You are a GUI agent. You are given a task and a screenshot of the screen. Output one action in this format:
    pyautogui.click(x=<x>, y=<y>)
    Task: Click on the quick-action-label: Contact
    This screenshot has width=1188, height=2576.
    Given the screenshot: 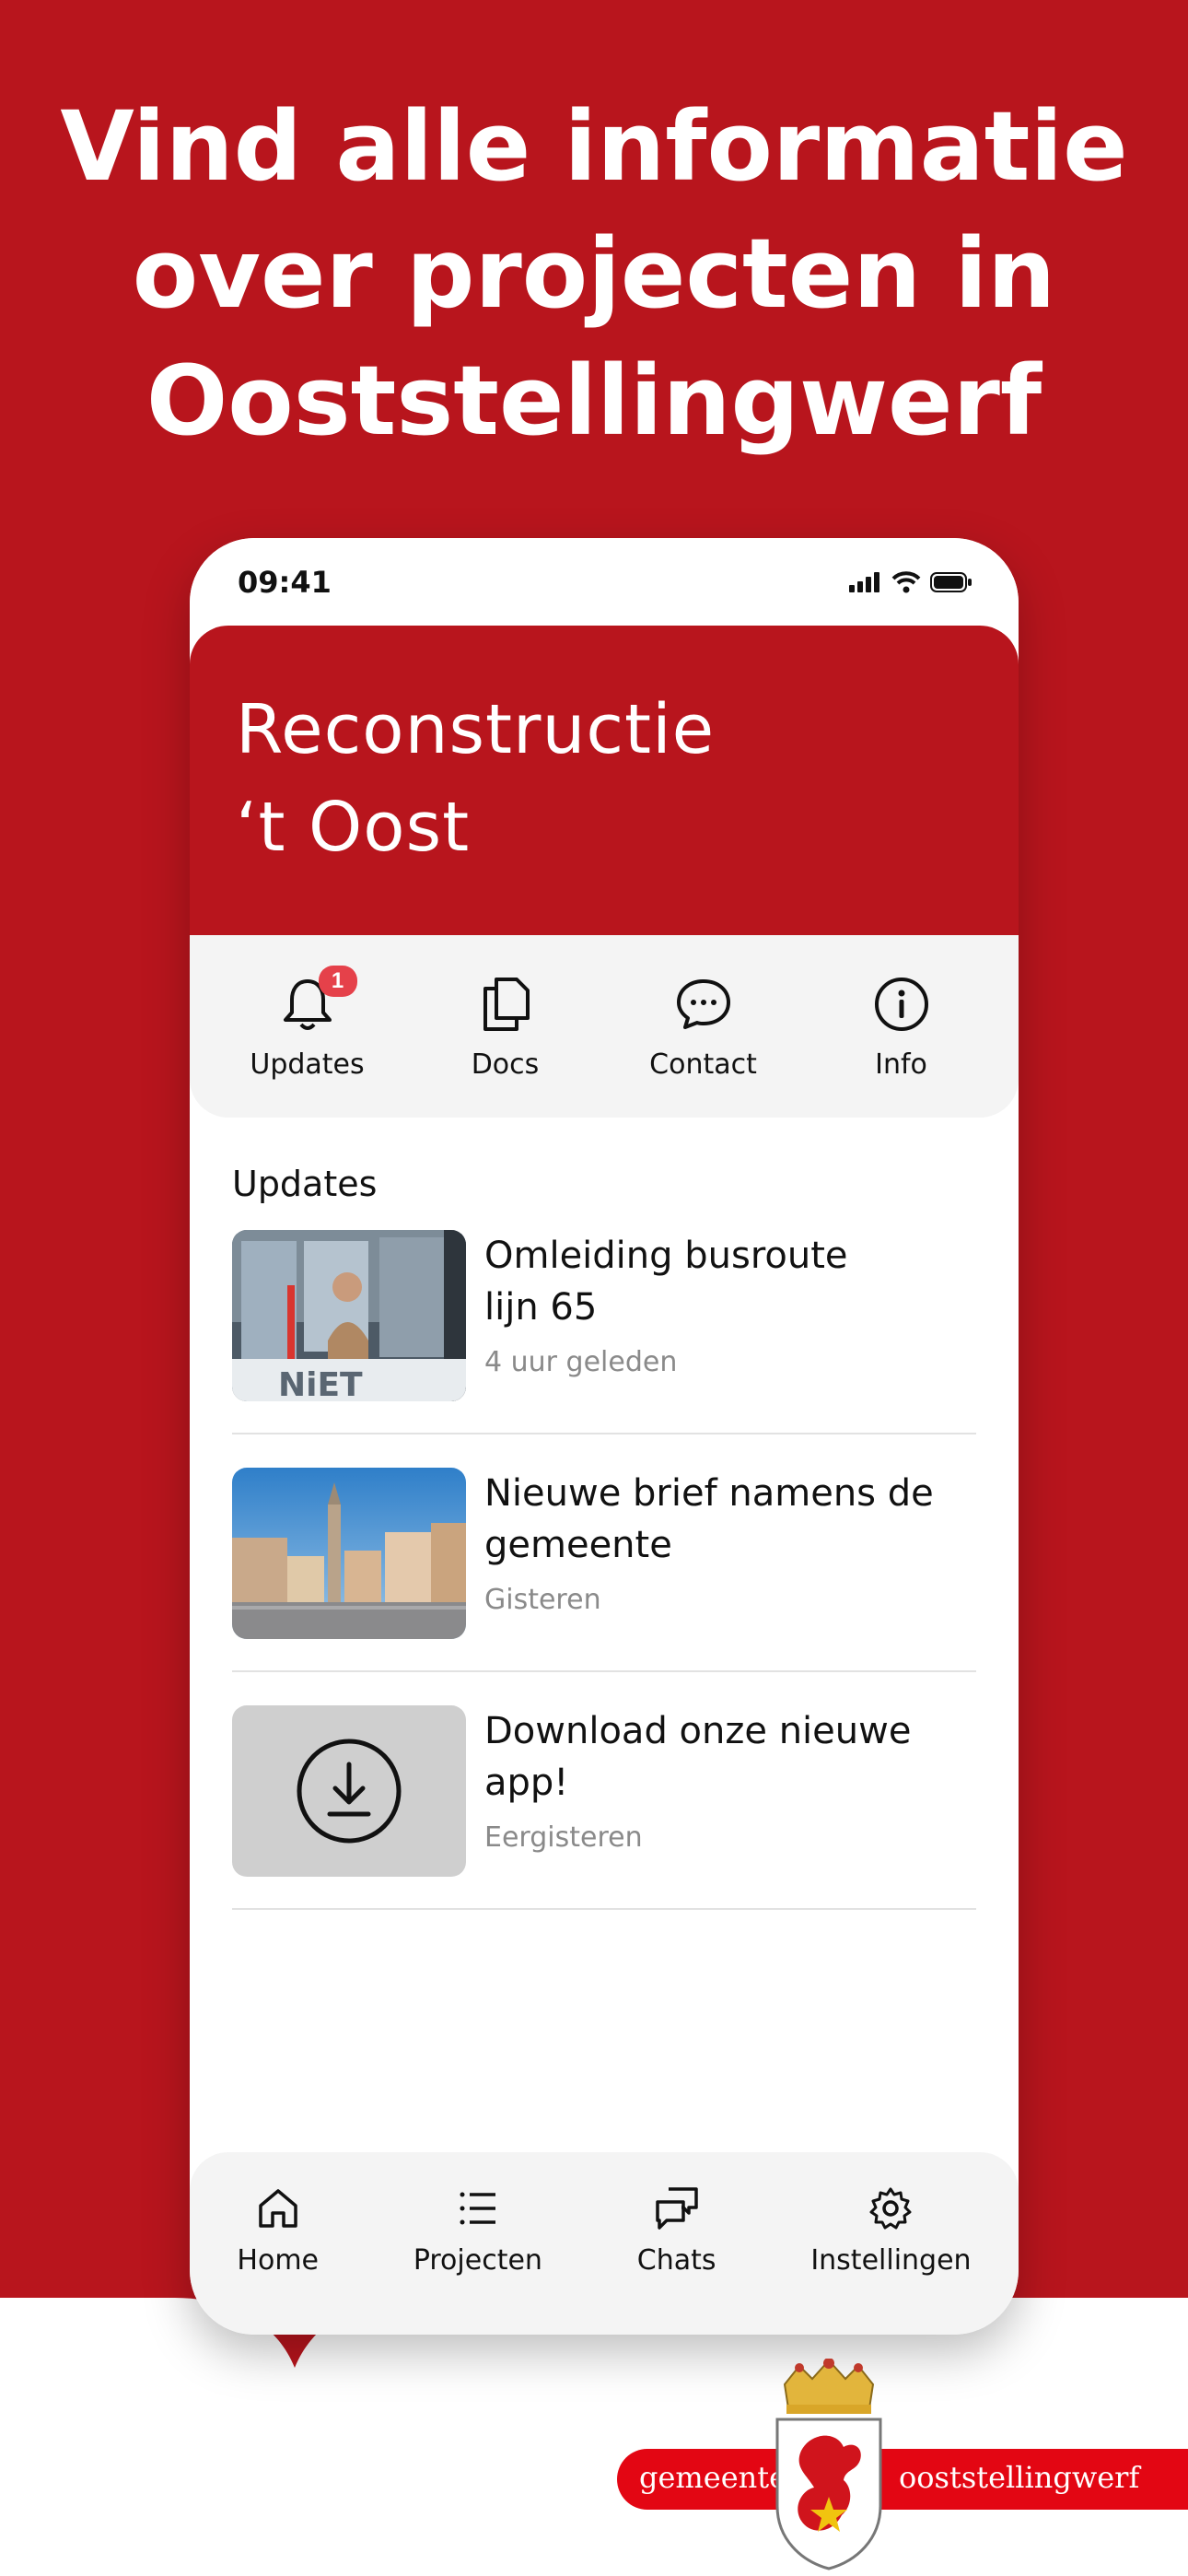 What is the action you would take?
    pyautogui.click(x=703, y=1064)
    